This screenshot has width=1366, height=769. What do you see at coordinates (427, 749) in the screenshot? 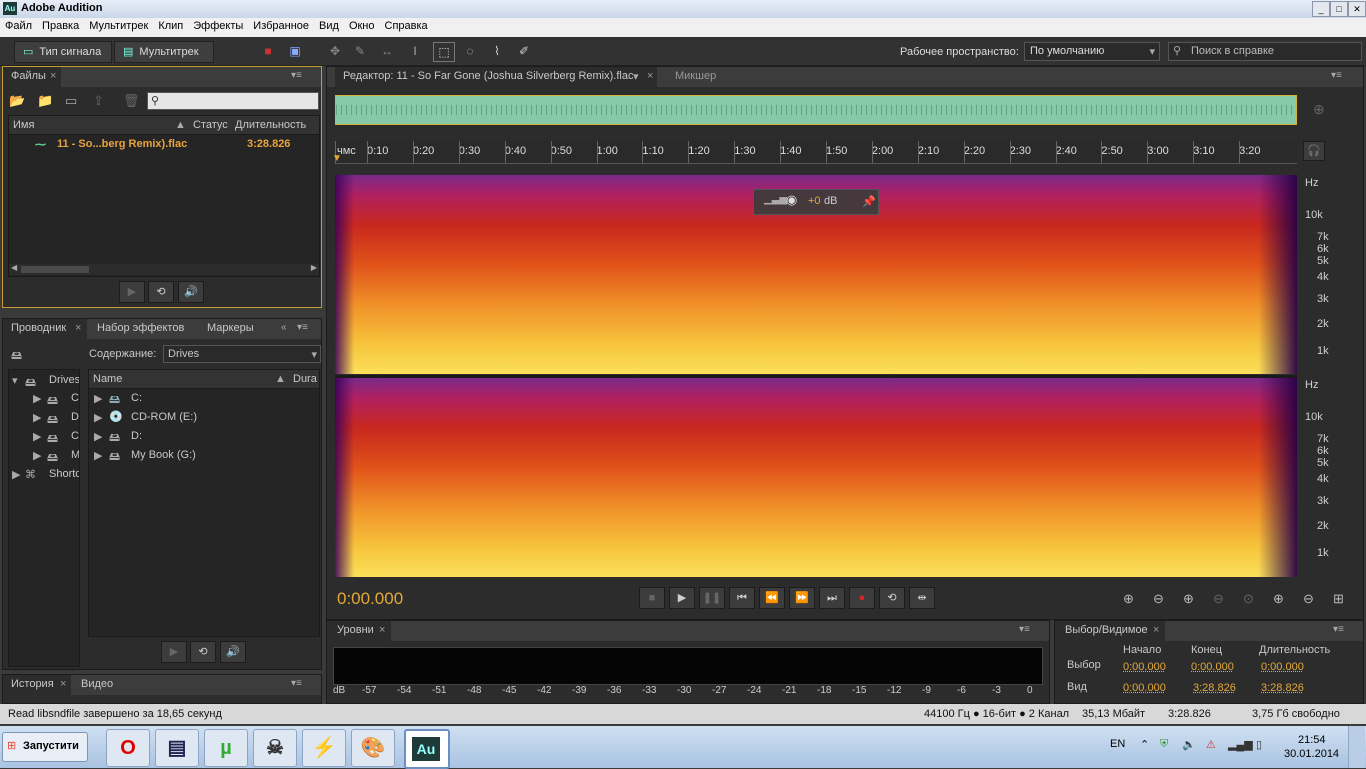
I see `audition-taskbar-button: Au` at bounding box center [427, 749].